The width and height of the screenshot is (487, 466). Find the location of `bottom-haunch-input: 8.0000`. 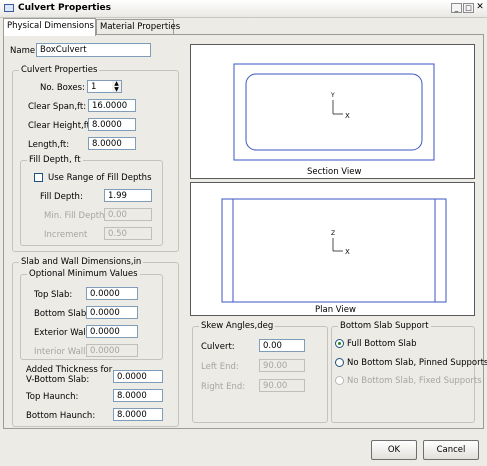

bottom-haunch-input: 8.0000 is located at coordinates (138, 414).